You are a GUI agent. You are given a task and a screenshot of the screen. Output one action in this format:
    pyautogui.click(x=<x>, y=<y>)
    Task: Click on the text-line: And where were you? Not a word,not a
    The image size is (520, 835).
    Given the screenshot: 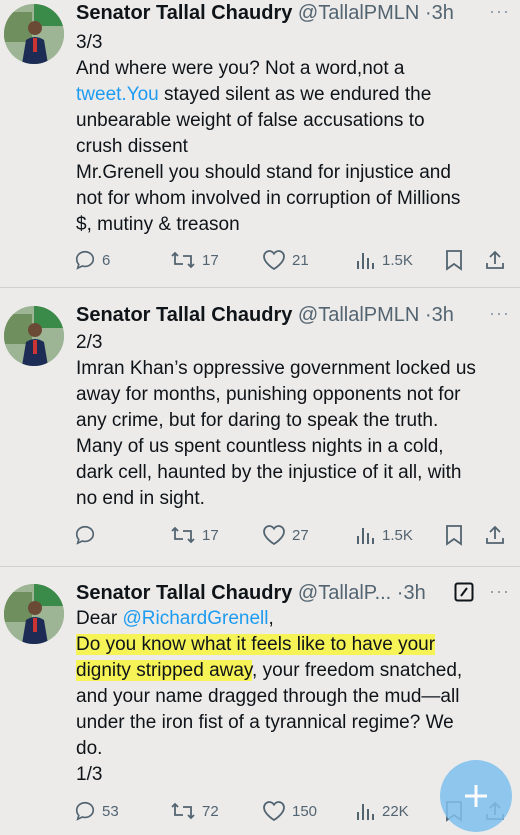 What is the action you would take?
    pyautogui.click(x=240, y=68)
    